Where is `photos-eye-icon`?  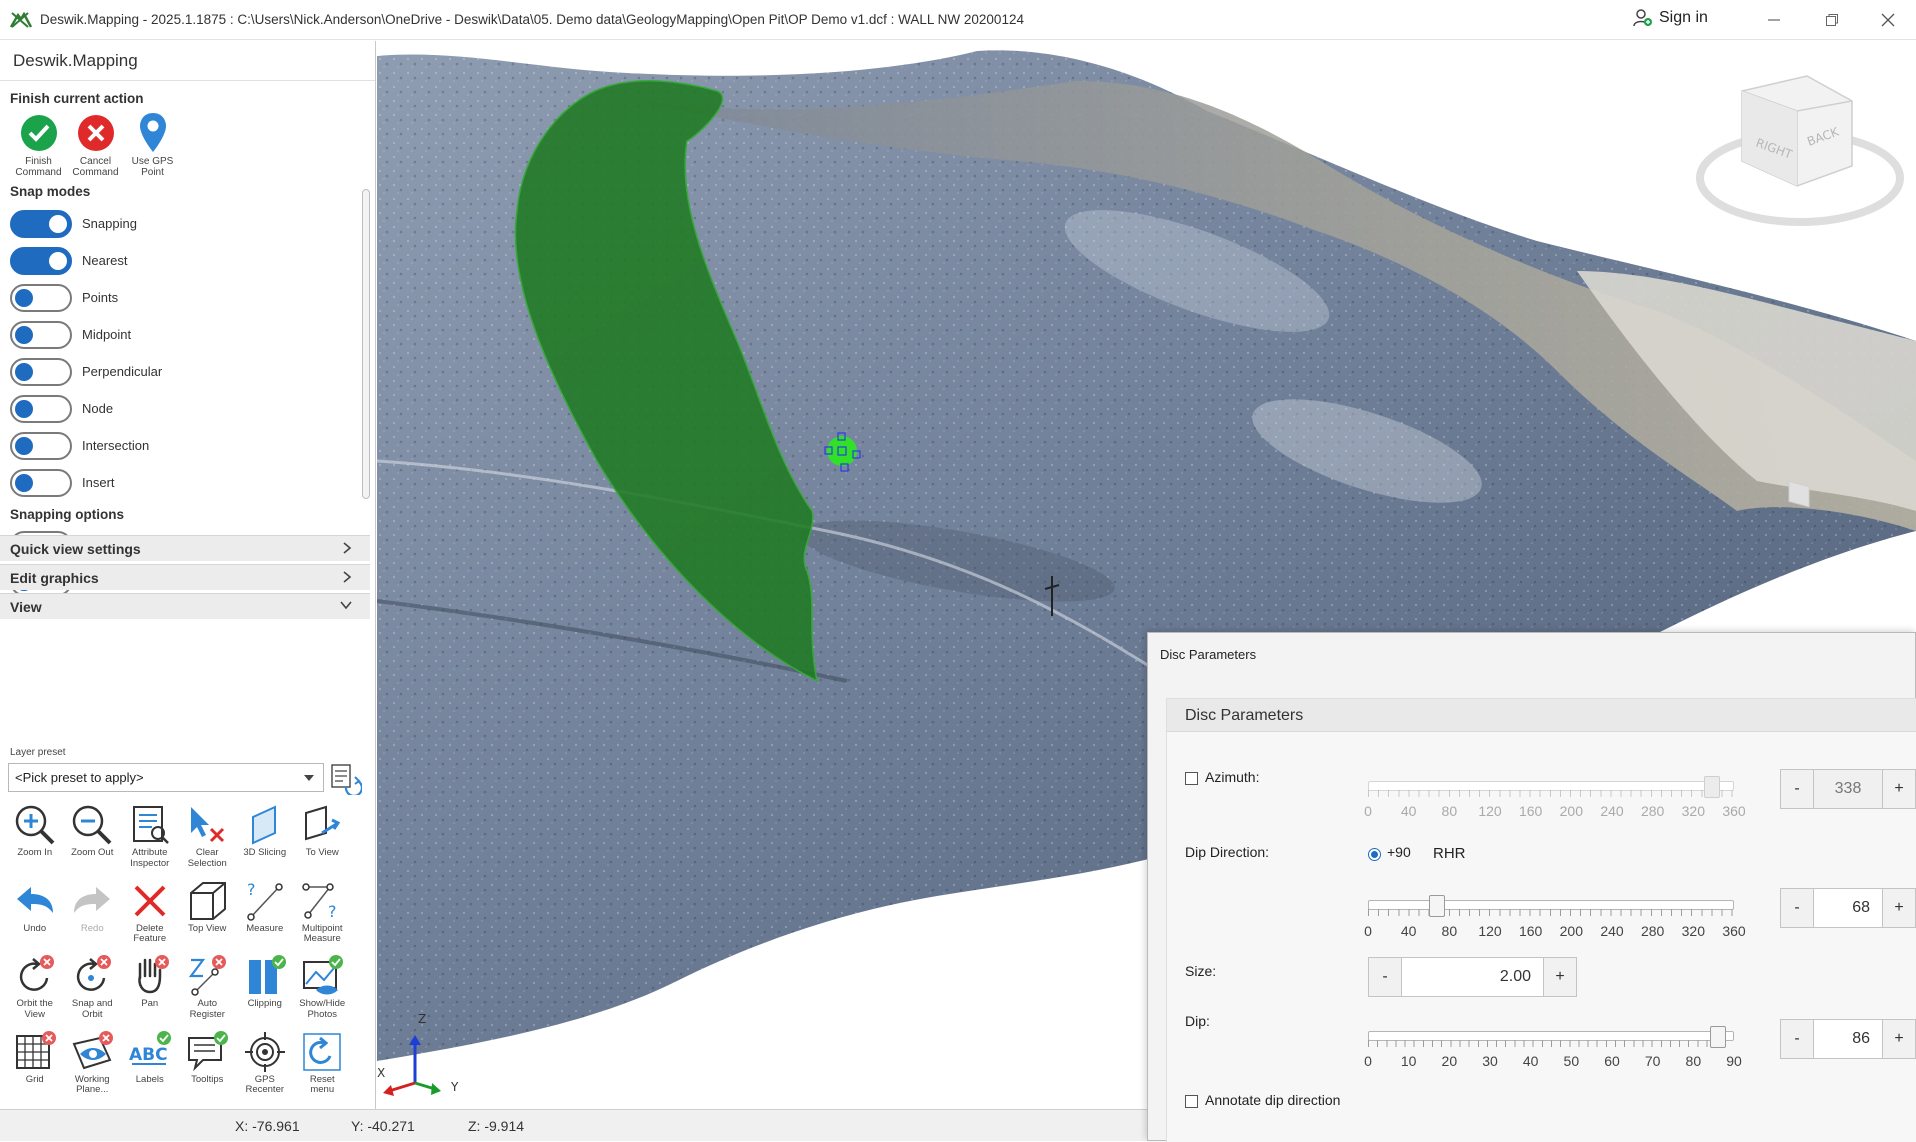 photos-eye-icon is located at coordinates (323, 975).